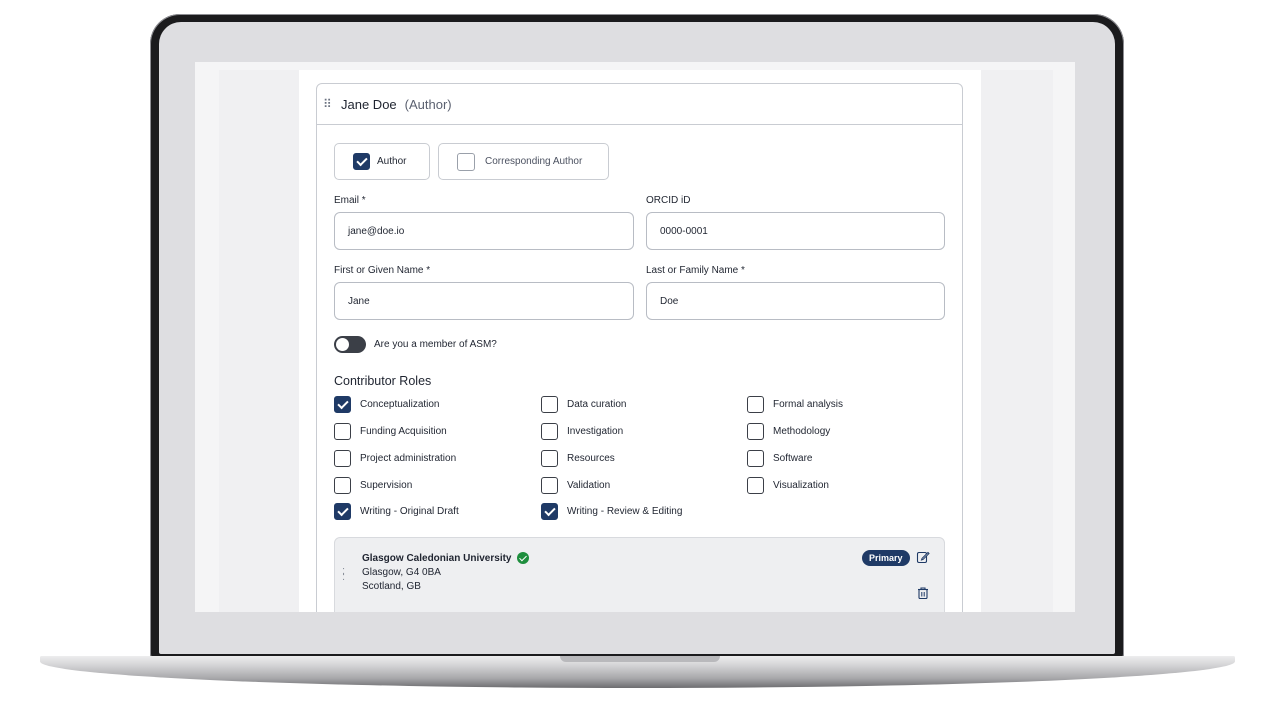 The width and height of the screenshot is (1280, 720). What do you see at coordinates (597, 404) in the screenshot?
I see `role-label: Data curation` at bounding box center [597, 404].